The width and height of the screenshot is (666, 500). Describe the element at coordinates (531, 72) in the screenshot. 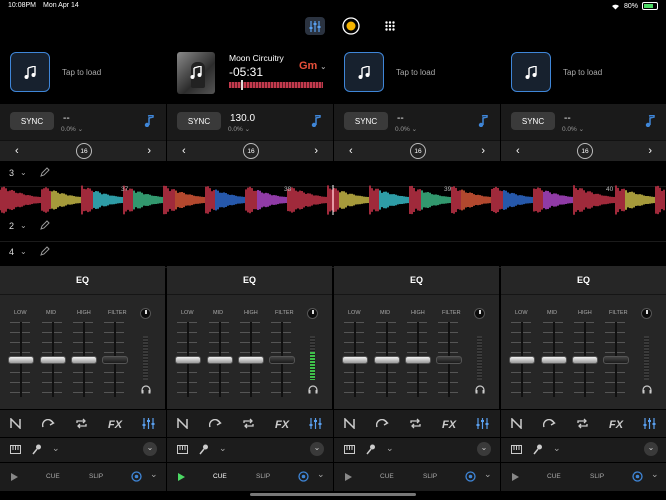

I see `deck-4-load-button` at that location.